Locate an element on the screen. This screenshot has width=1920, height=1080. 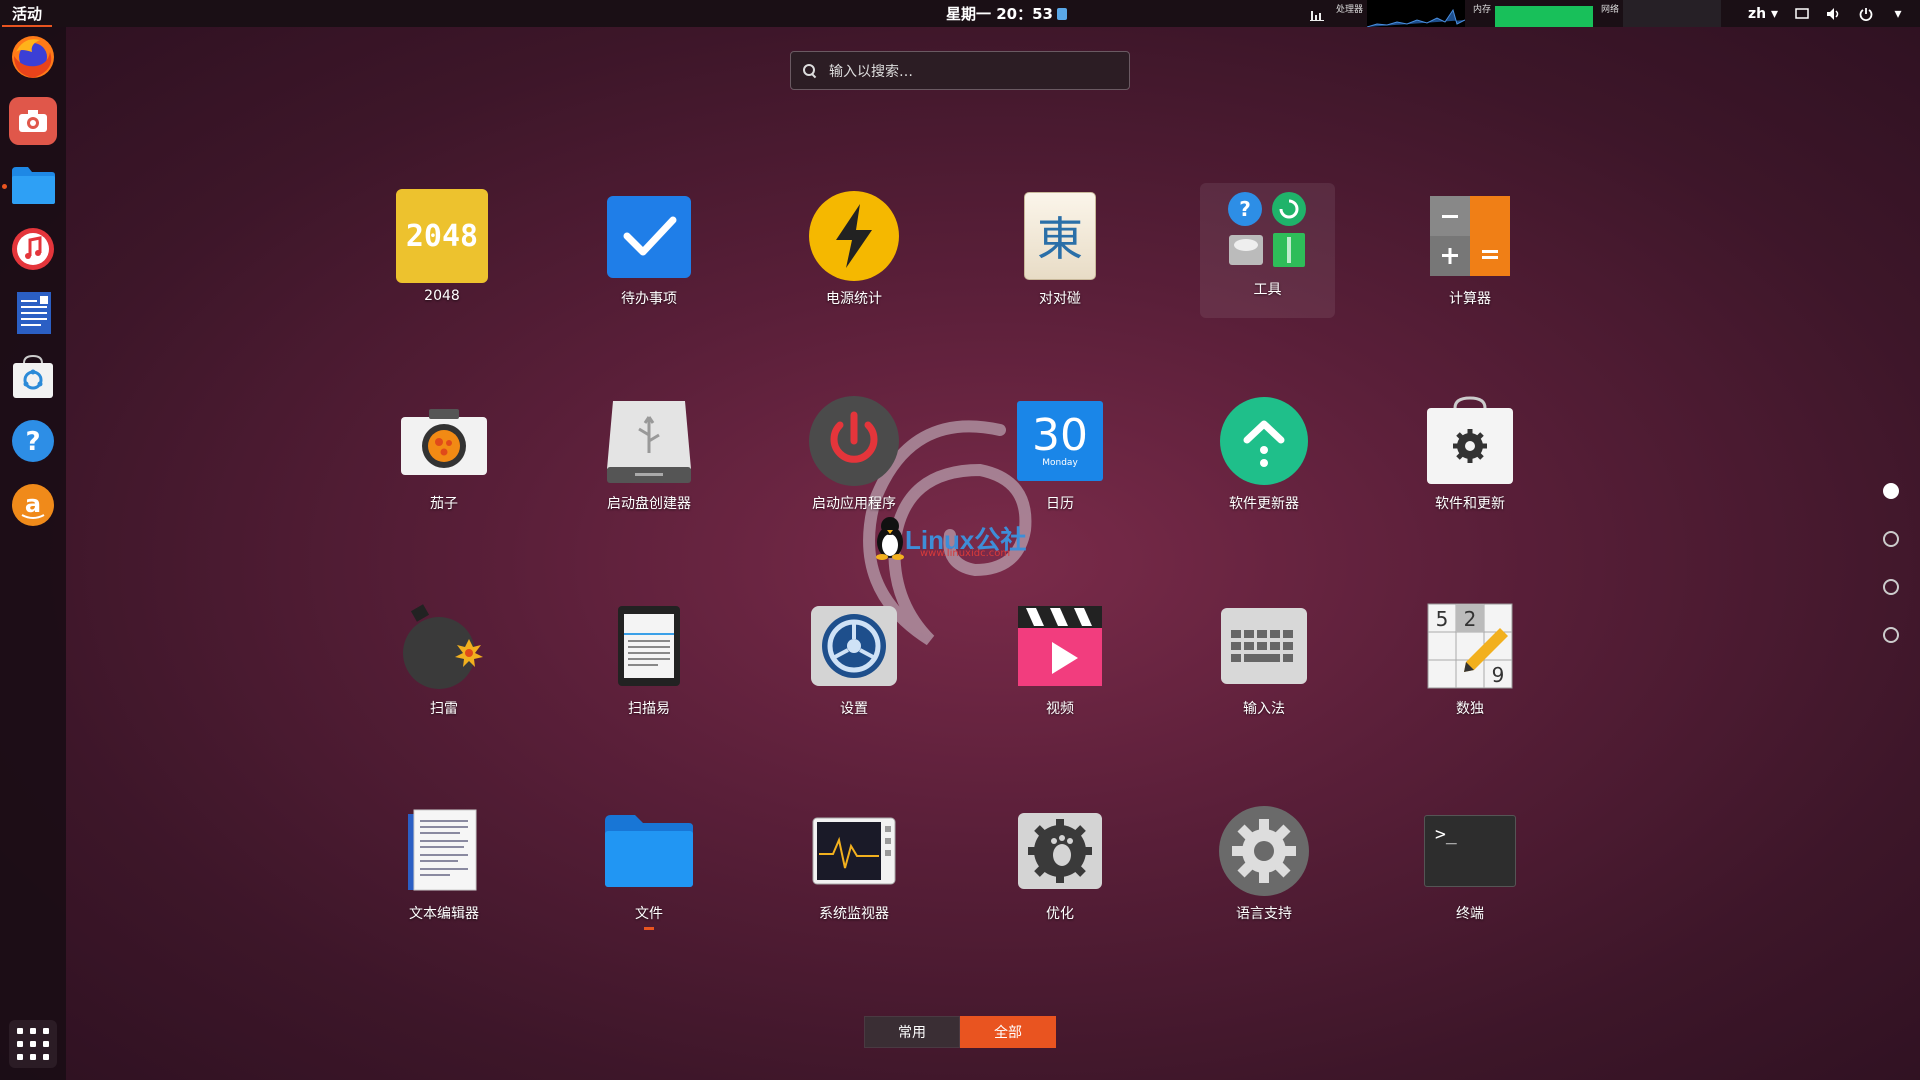
app-mahjongg: 東 对对碰 is located at coordinates (1060, 256).